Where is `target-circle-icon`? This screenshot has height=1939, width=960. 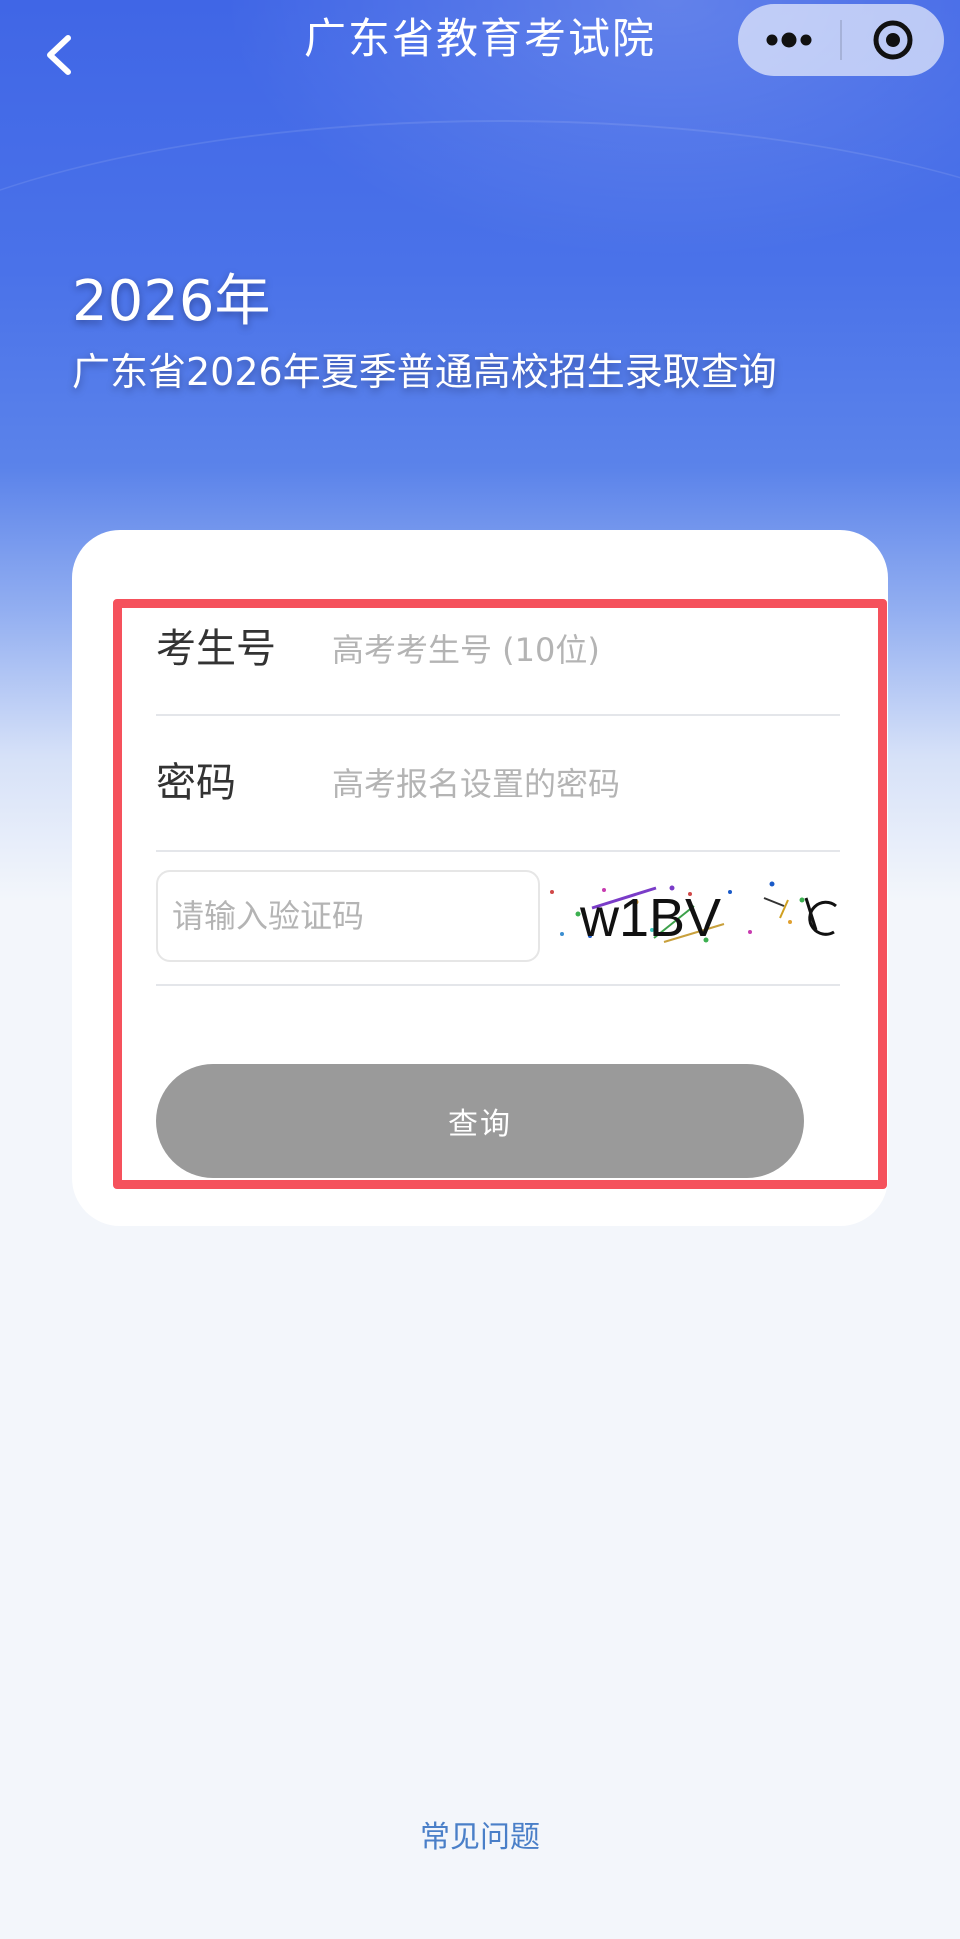 target-circle-icon is located at coordinates (893, 40).